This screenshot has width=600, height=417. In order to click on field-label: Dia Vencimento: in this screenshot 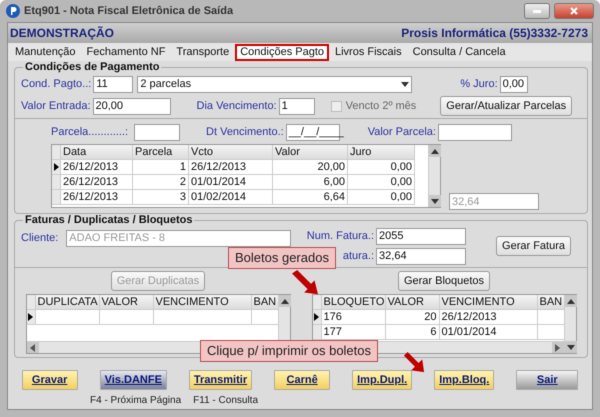, I will do `click(237, 106)`.